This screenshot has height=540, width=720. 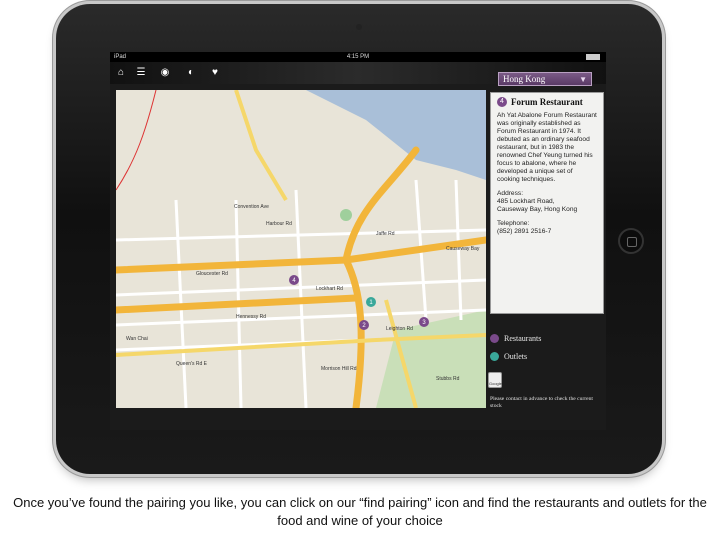 I want to click on map-label: Lockhart Rd, so click(x=329, y=289).